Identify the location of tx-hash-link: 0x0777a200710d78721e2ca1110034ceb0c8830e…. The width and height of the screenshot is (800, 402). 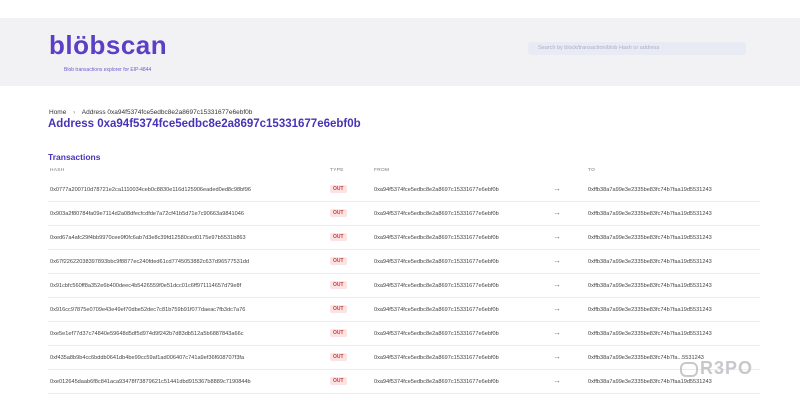
(150, 190).